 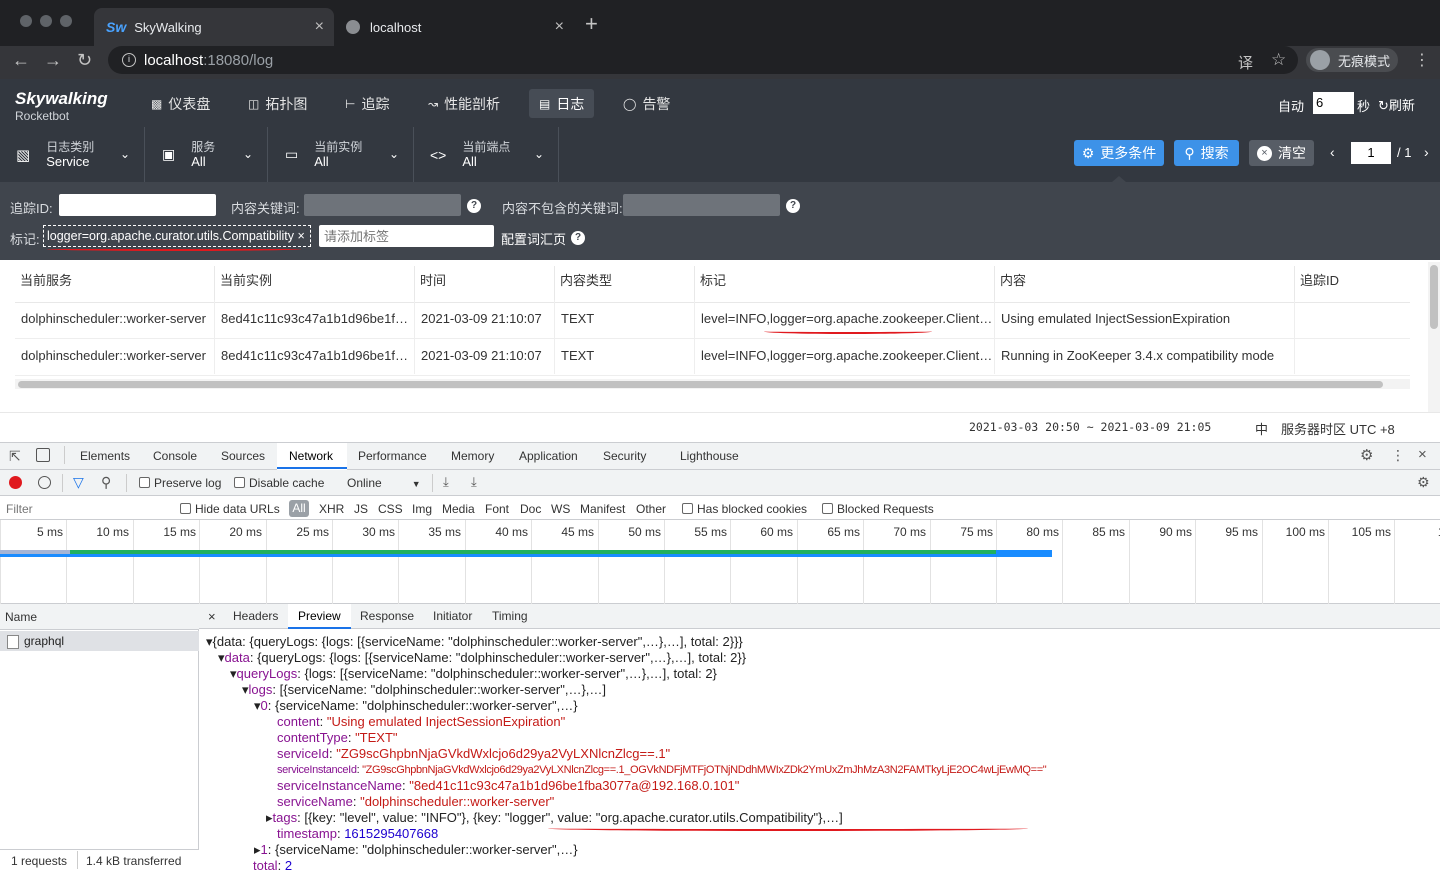 I want to click on nav-dashboard: ▩ 仪表盘, so click(x=180, y=103).